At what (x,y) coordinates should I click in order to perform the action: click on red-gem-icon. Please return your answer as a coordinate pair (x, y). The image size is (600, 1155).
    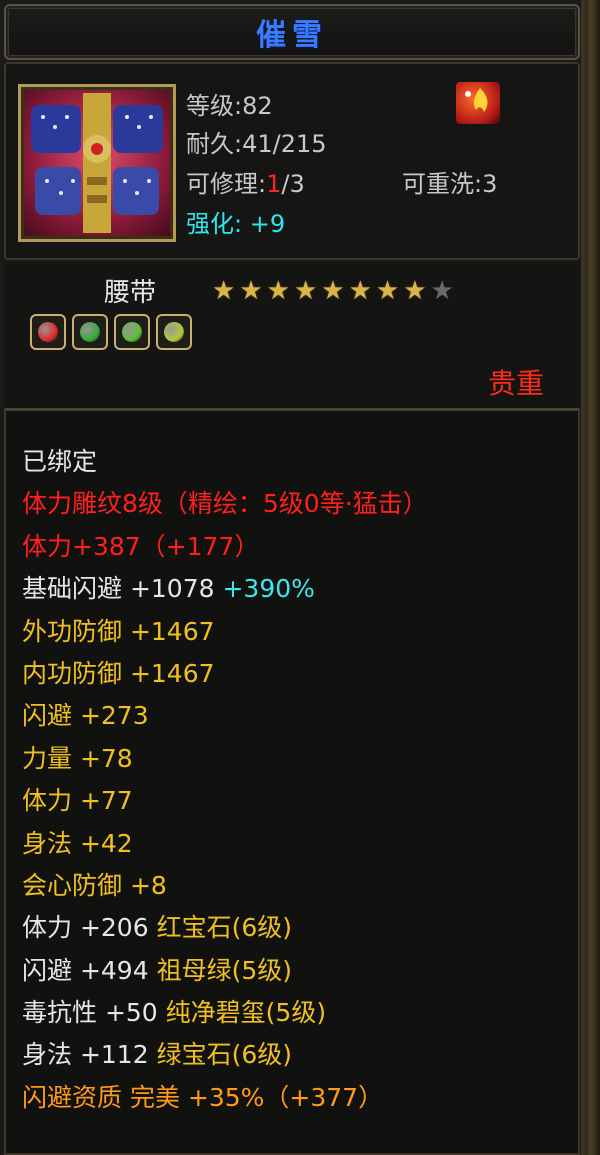
    Looking at the image, I should click on (48, 332).